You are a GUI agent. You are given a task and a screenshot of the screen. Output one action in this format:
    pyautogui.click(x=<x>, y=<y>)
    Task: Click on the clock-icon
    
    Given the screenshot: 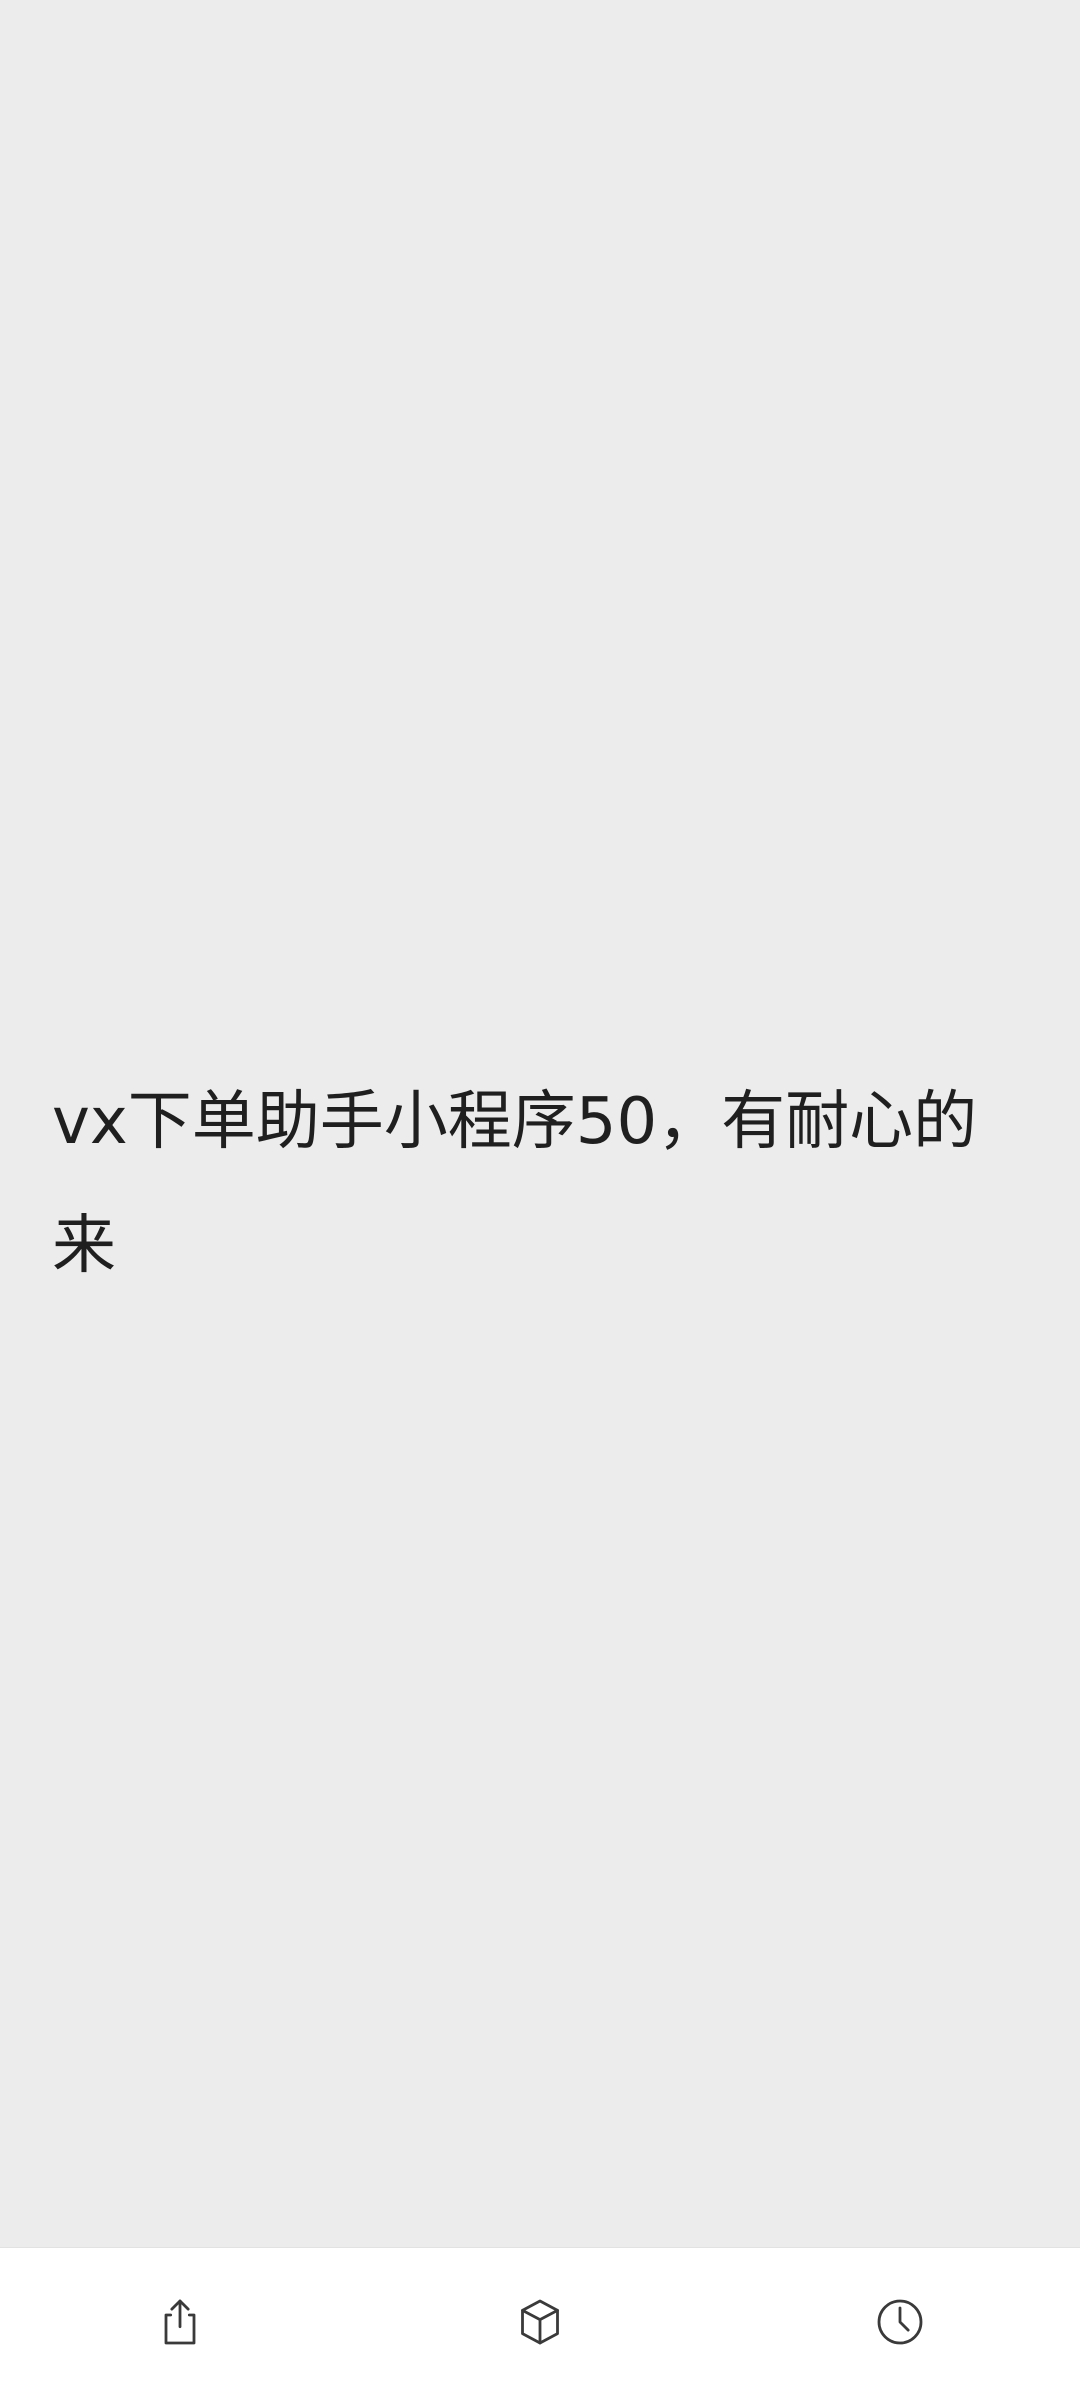 What is the action you would take?
    pyautogui.click(x=900, y=2324)
    